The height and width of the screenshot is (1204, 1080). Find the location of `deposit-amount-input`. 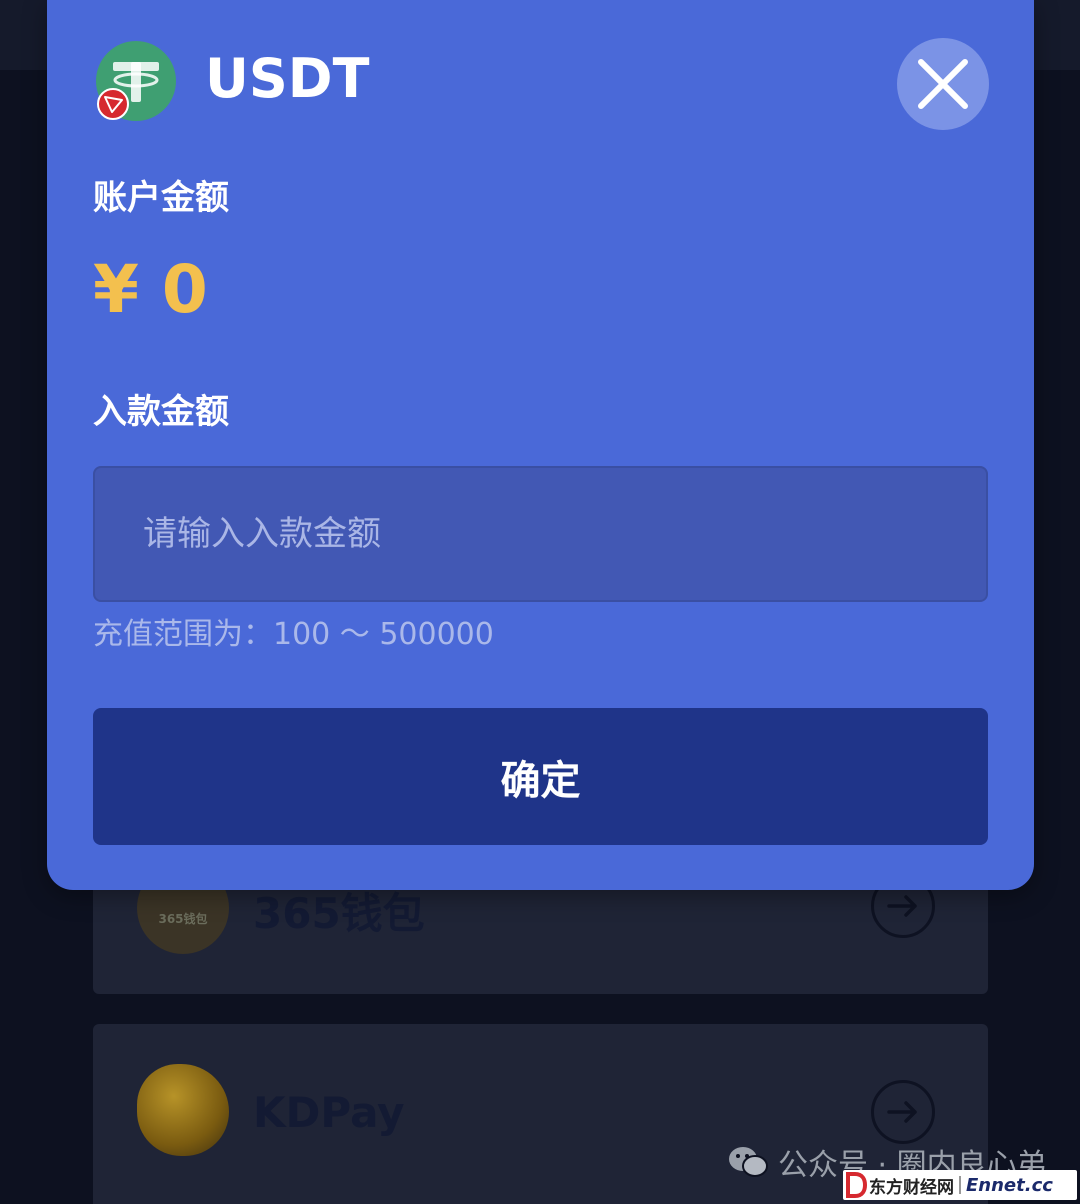

deposit-amount-input is located at coordinates (540, 534).